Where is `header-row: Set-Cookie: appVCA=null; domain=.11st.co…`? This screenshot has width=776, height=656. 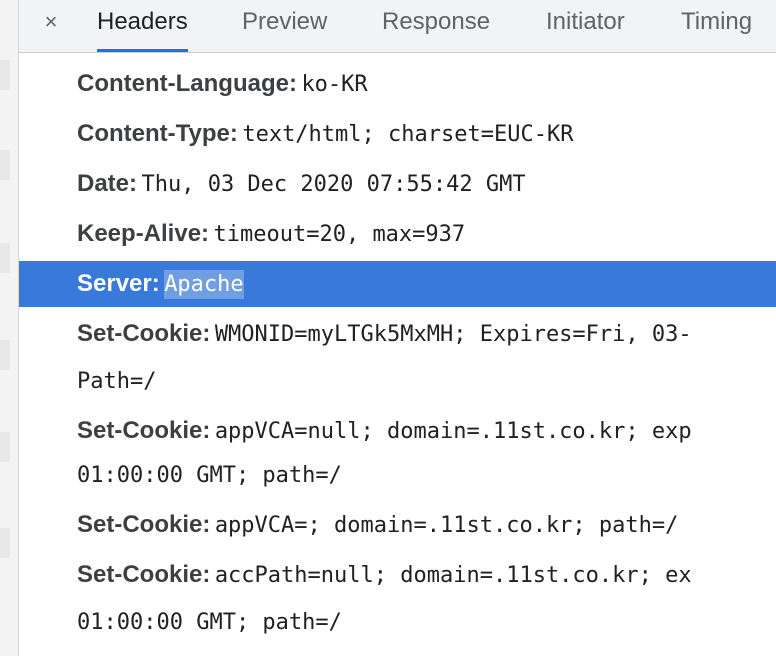 header-row: Set-Cookie: appVCA=null; domain=.11st.co… is located at coordinates (397, 431).